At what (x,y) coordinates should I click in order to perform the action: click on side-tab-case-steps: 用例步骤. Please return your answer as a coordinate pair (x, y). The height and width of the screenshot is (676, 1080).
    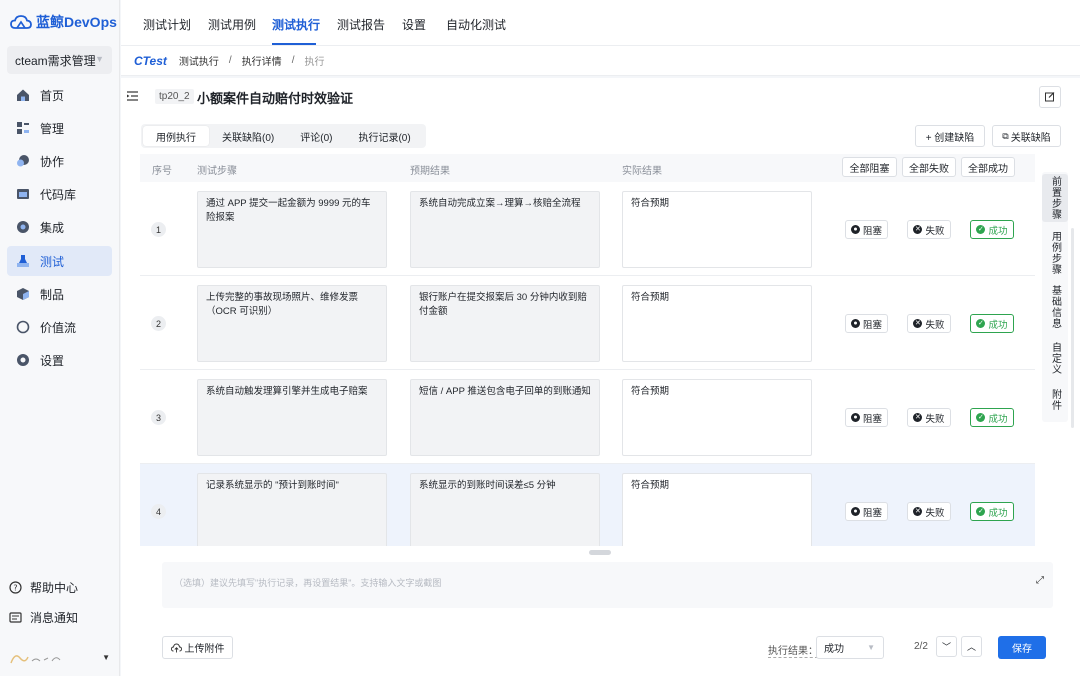
    Looking at the image, I should click on (1055, 253).